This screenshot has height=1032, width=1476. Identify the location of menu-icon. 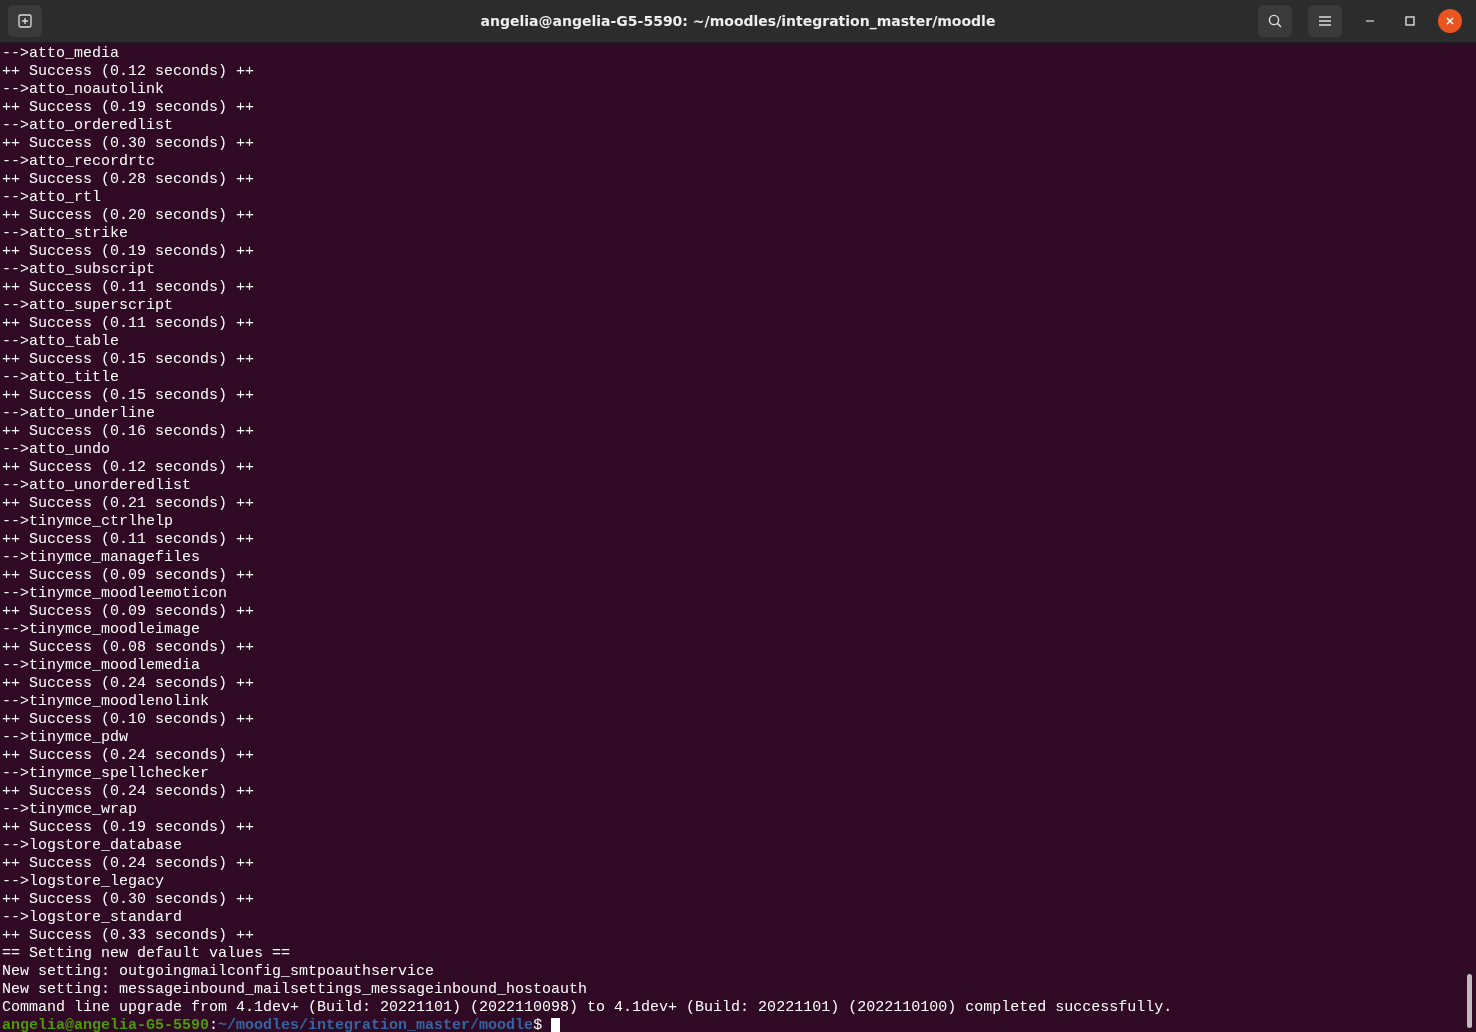
(1325, 21).